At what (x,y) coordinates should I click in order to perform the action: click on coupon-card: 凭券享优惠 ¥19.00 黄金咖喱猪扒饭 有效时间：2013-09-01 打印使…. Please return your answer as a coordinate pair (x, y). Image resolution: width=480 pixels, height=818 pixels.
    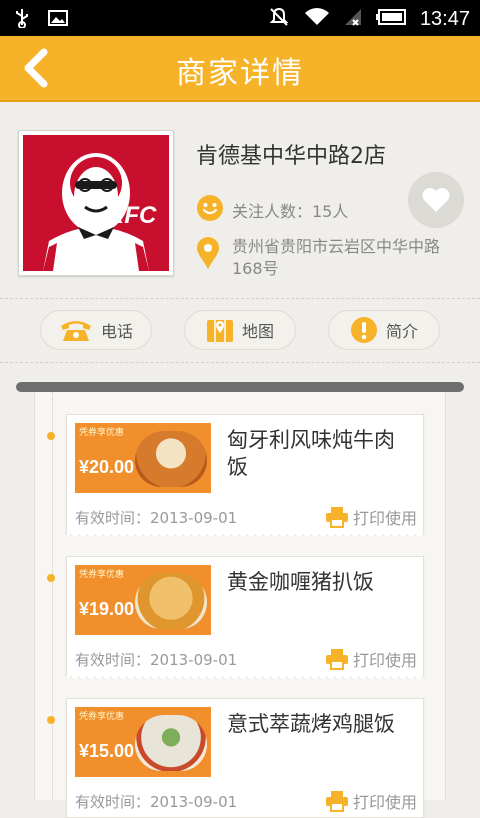
    Looking at the image, I should click on (245, 618).